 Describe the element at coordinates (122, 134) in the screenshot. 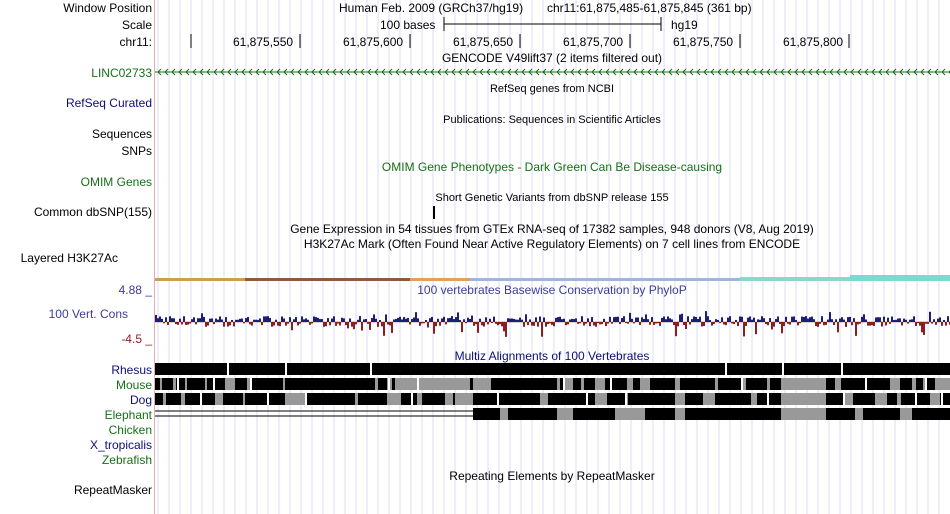

I see `track-label-sequences: Sequences` at that location.